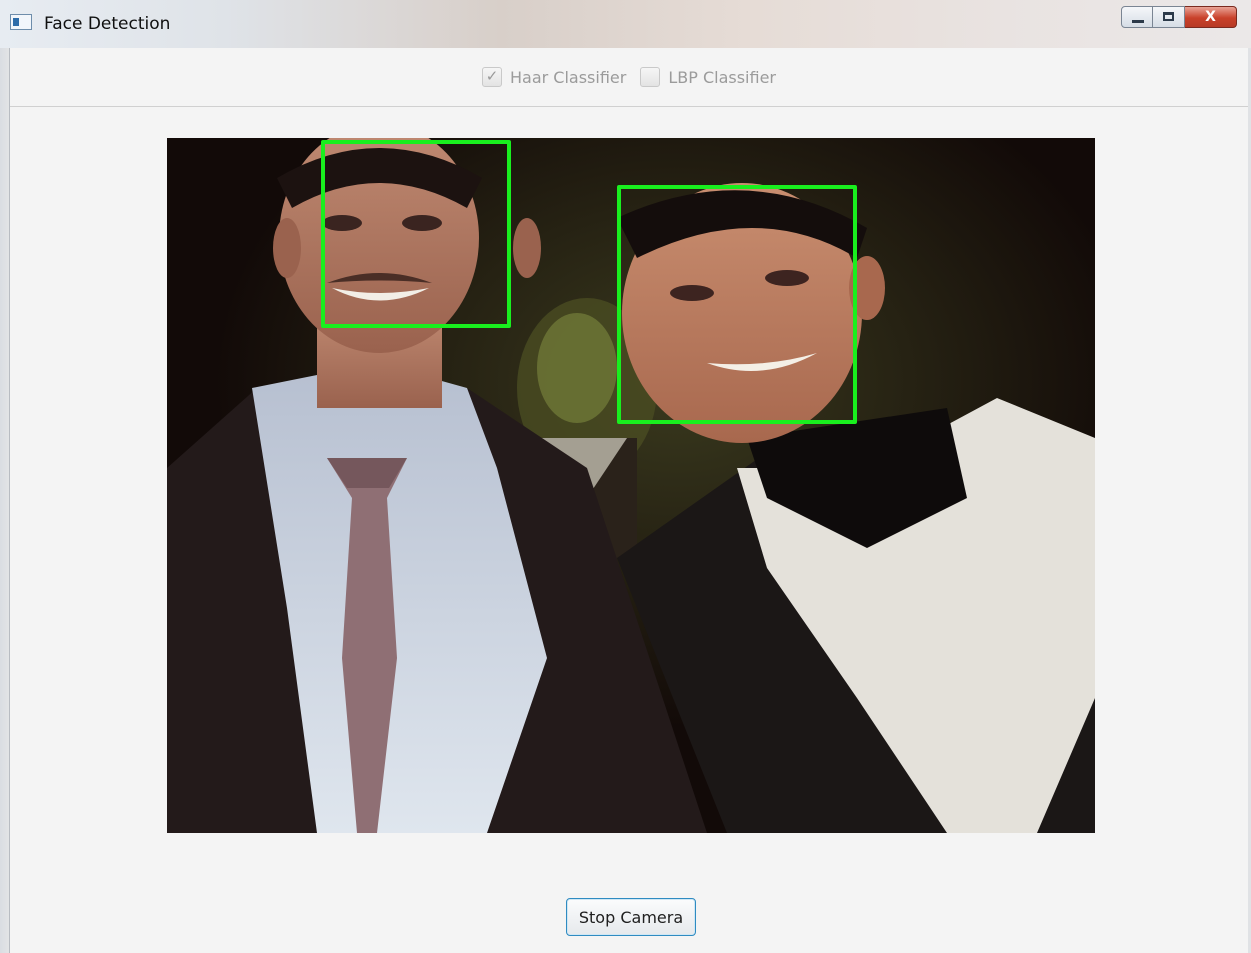  I want to click on minimize-button, so click(1137, 17).